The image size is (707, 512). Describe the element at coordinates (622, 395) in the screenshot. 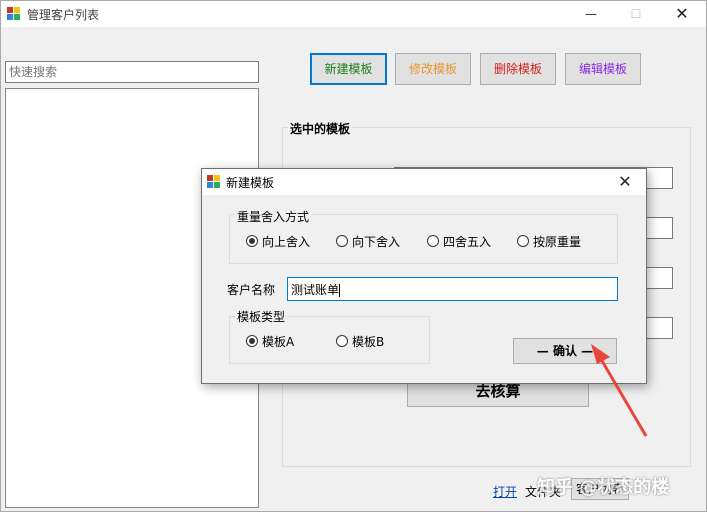

I see `arrow-line` at that location.